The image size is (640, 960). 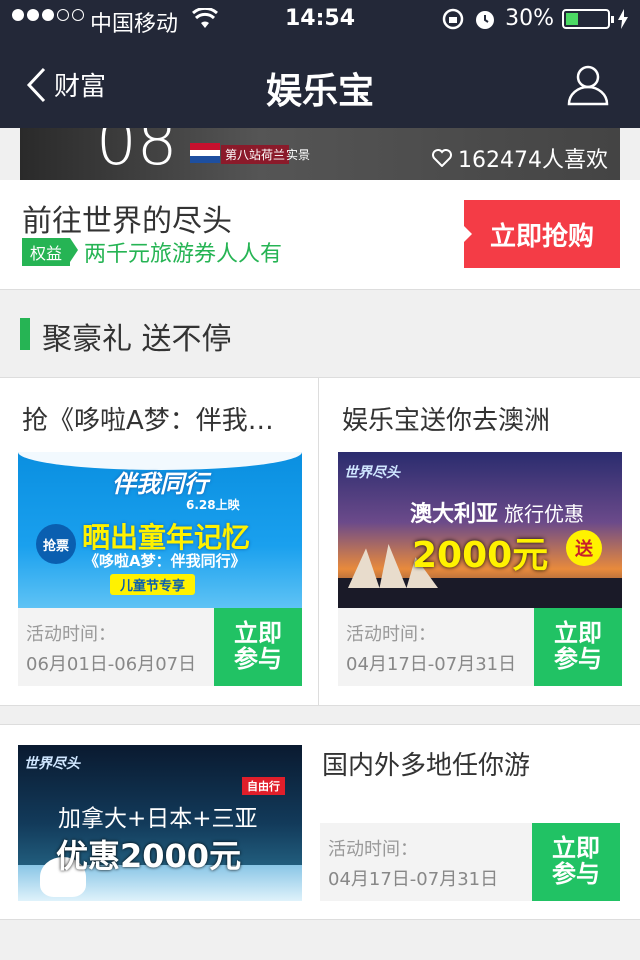 What do you see at coordinates (127, 221) in the screenshot?
I see `promo-title: 前往世界的尽头` at bounding box center [127, 221].